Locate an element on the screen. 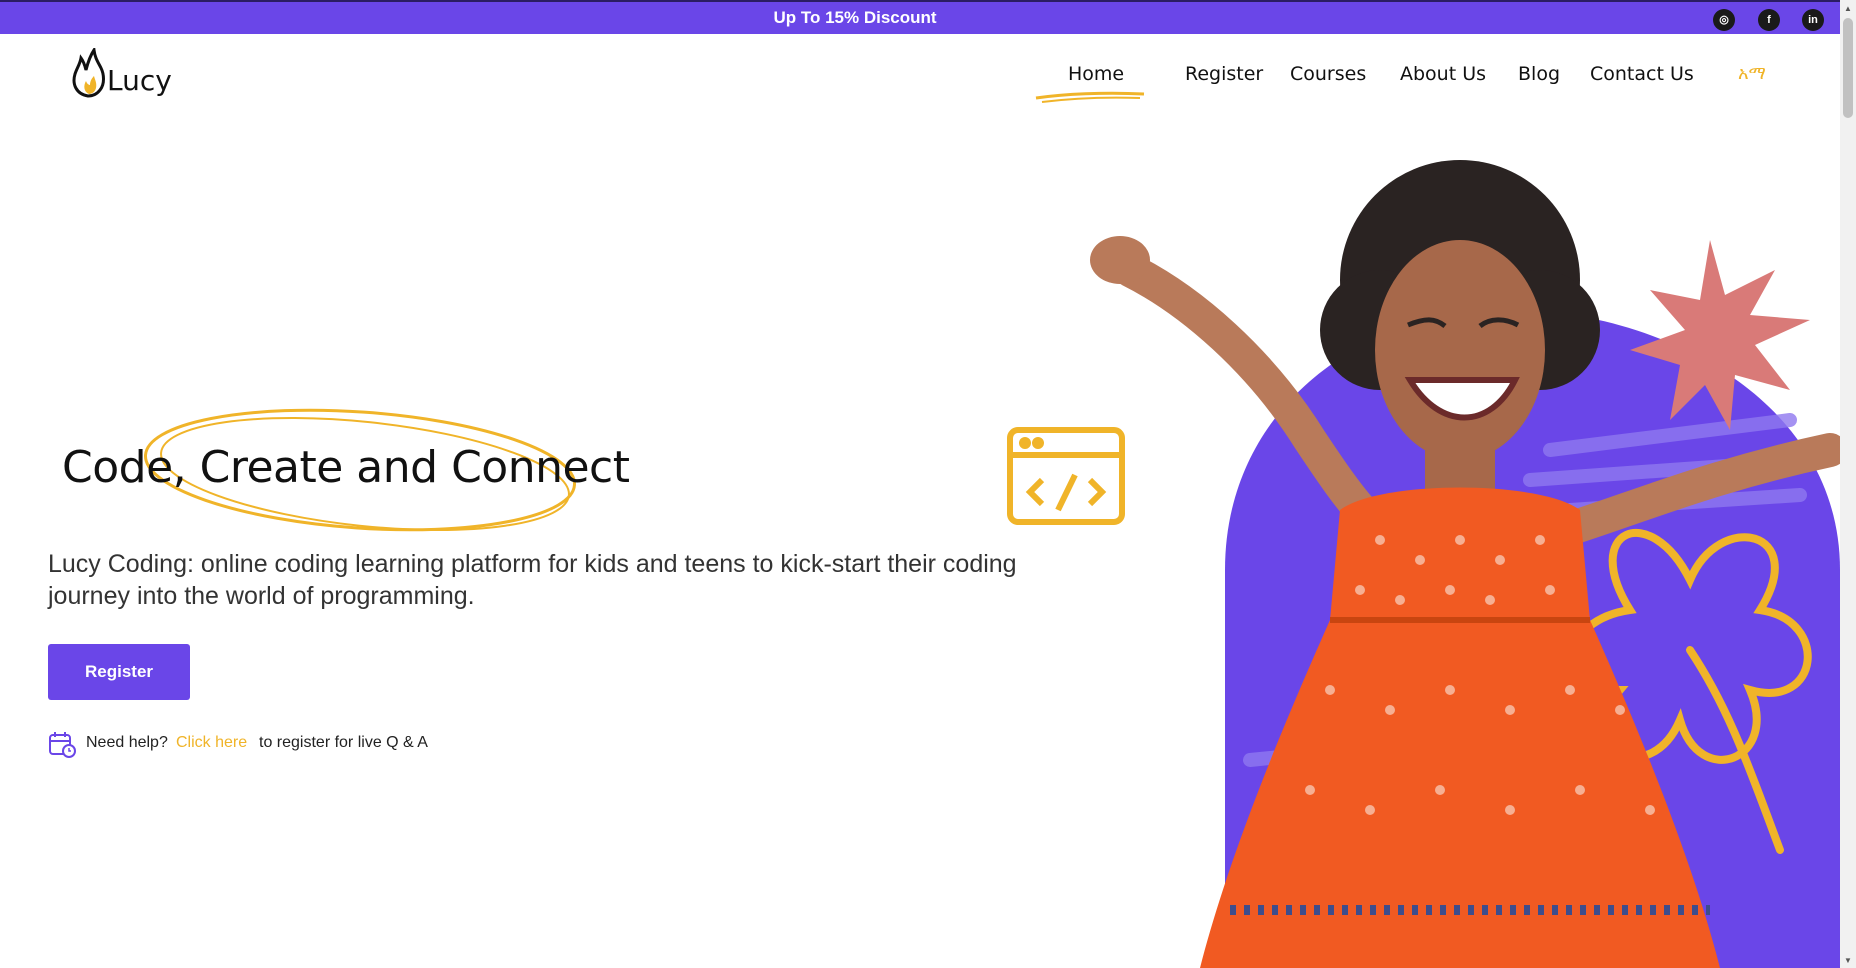 Image resolution: width=1856 pixels, height=968 pixels. nav-courses: Courses is located at coordinates (1328, 74).